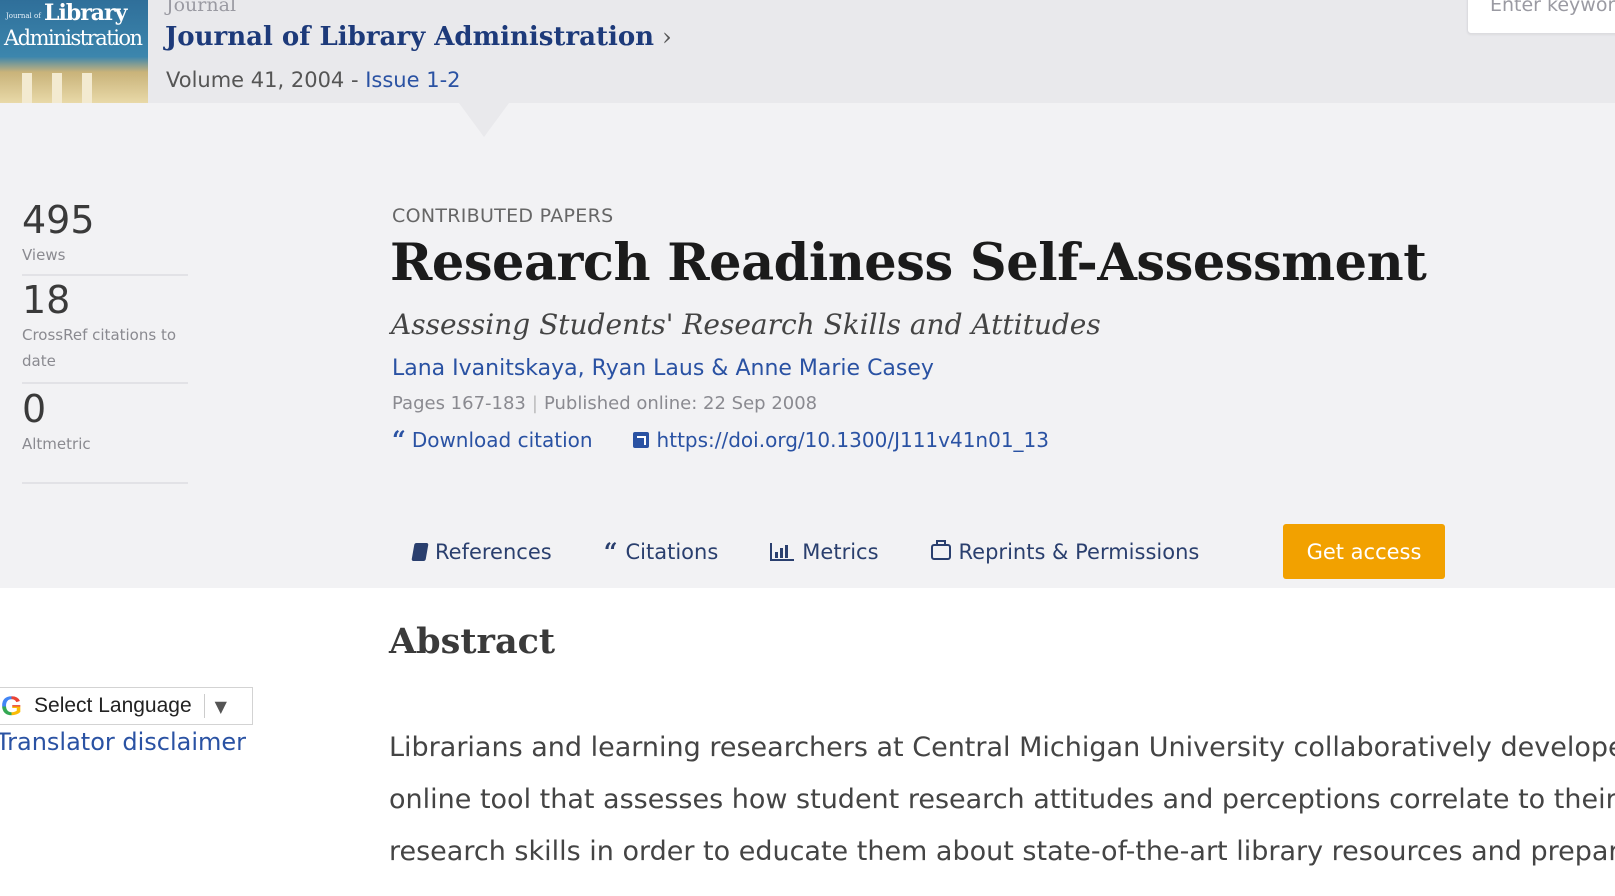 This screenshot has width=1615, height=896. Describe the element at coordinates (1551, 8) in the screenshot. I see `search-input` at that location.